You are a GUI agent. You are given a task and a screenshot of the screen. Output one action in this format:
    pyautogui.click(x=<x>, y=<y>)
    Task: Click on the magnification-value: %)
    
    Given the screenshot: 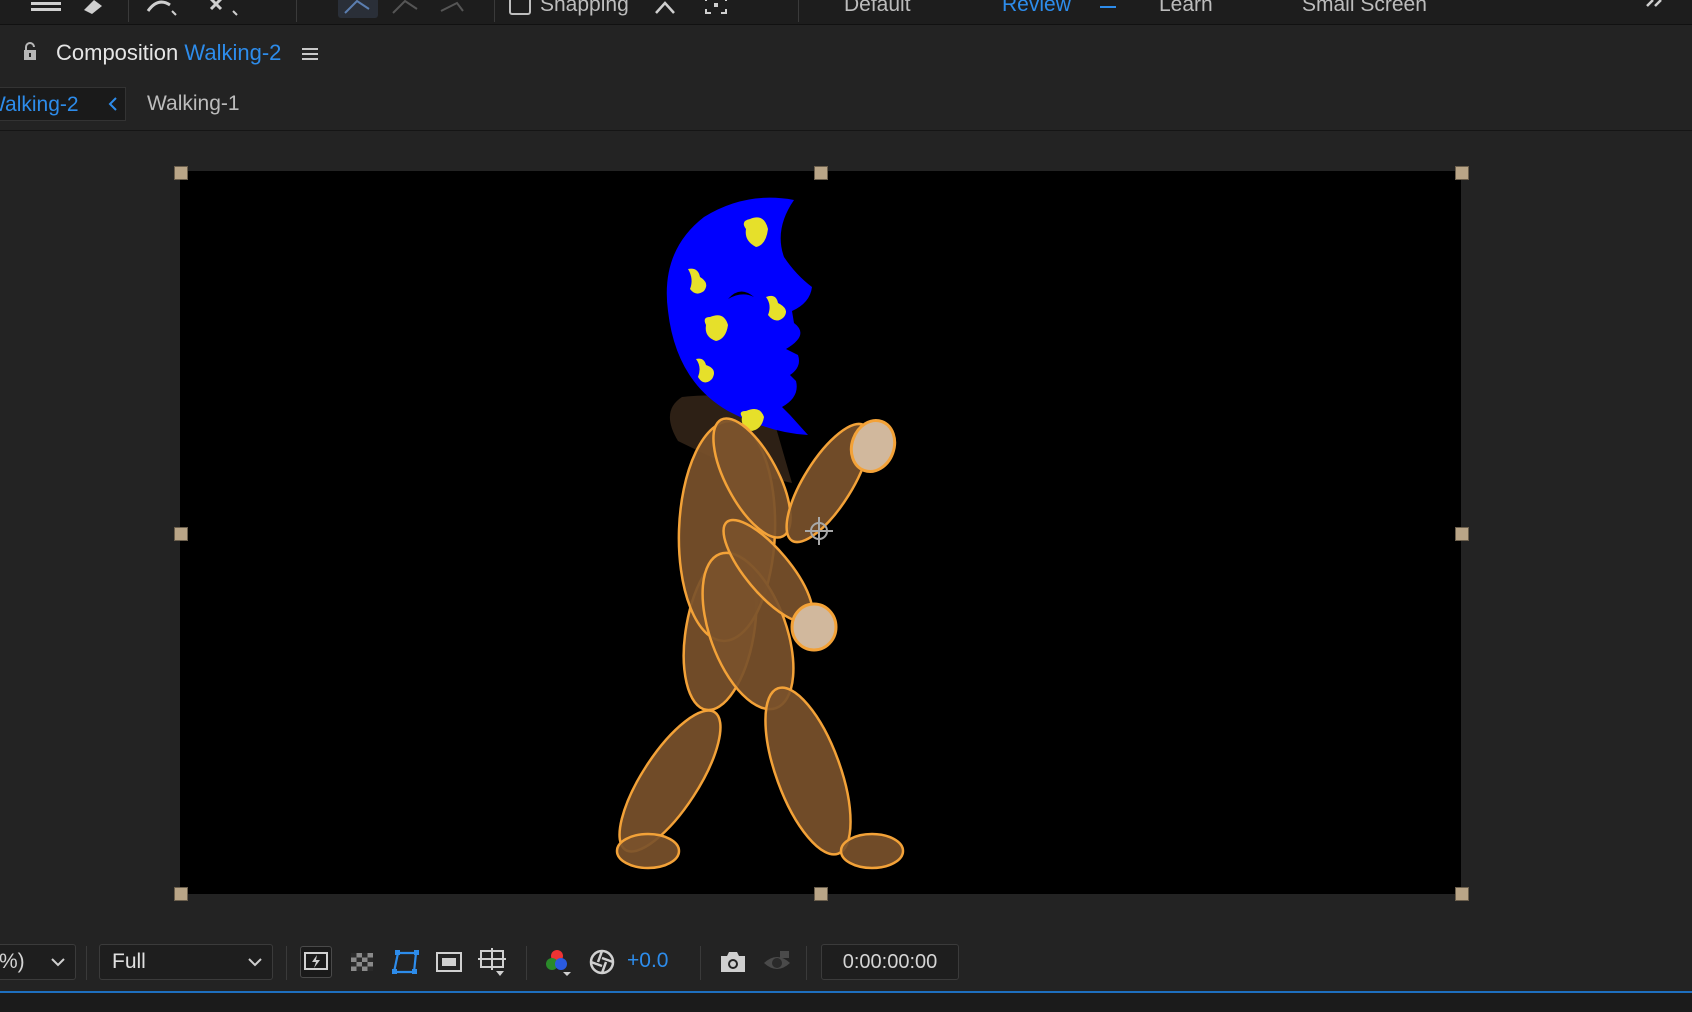 What is the action you would take?
    pyautogui.click(x=12, y=961)
    